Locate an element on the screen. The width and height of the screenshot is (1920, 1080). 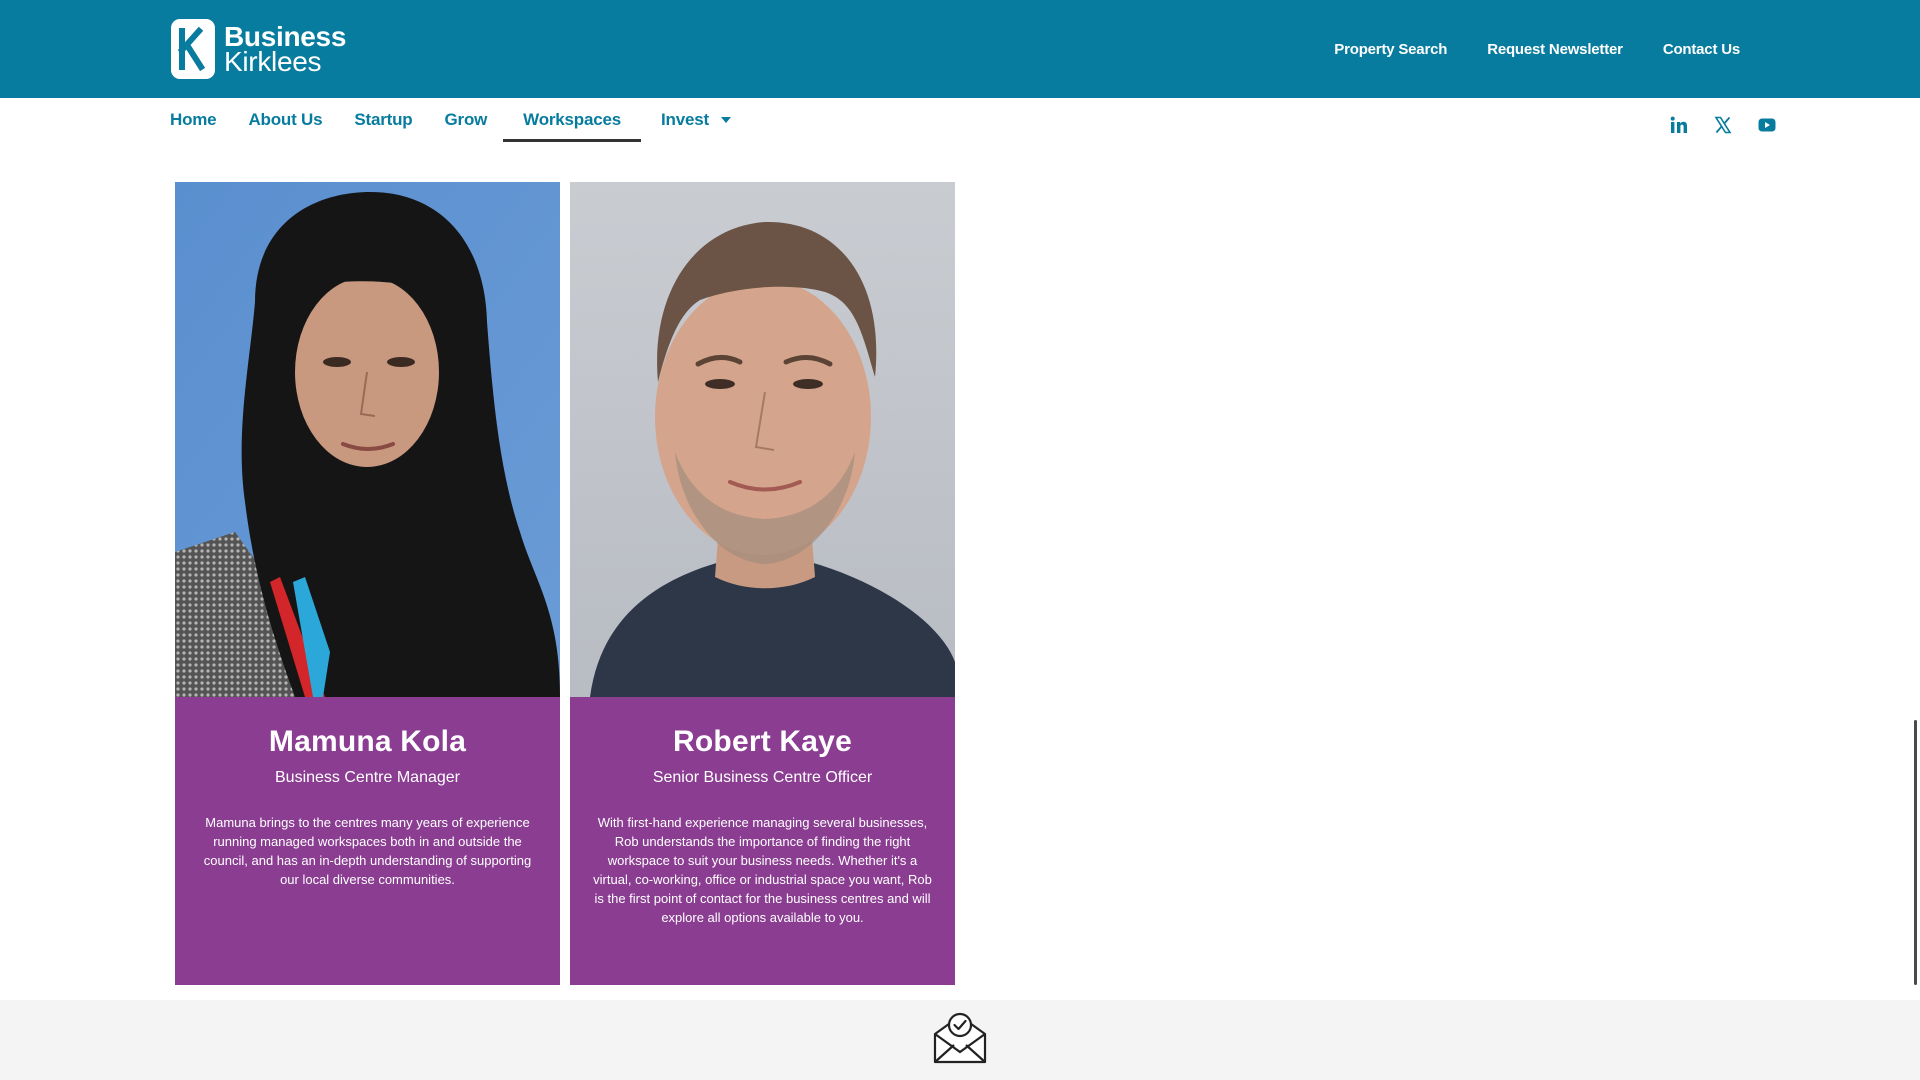
nav-invest-label: Invest is located at coordinates (685, 119).